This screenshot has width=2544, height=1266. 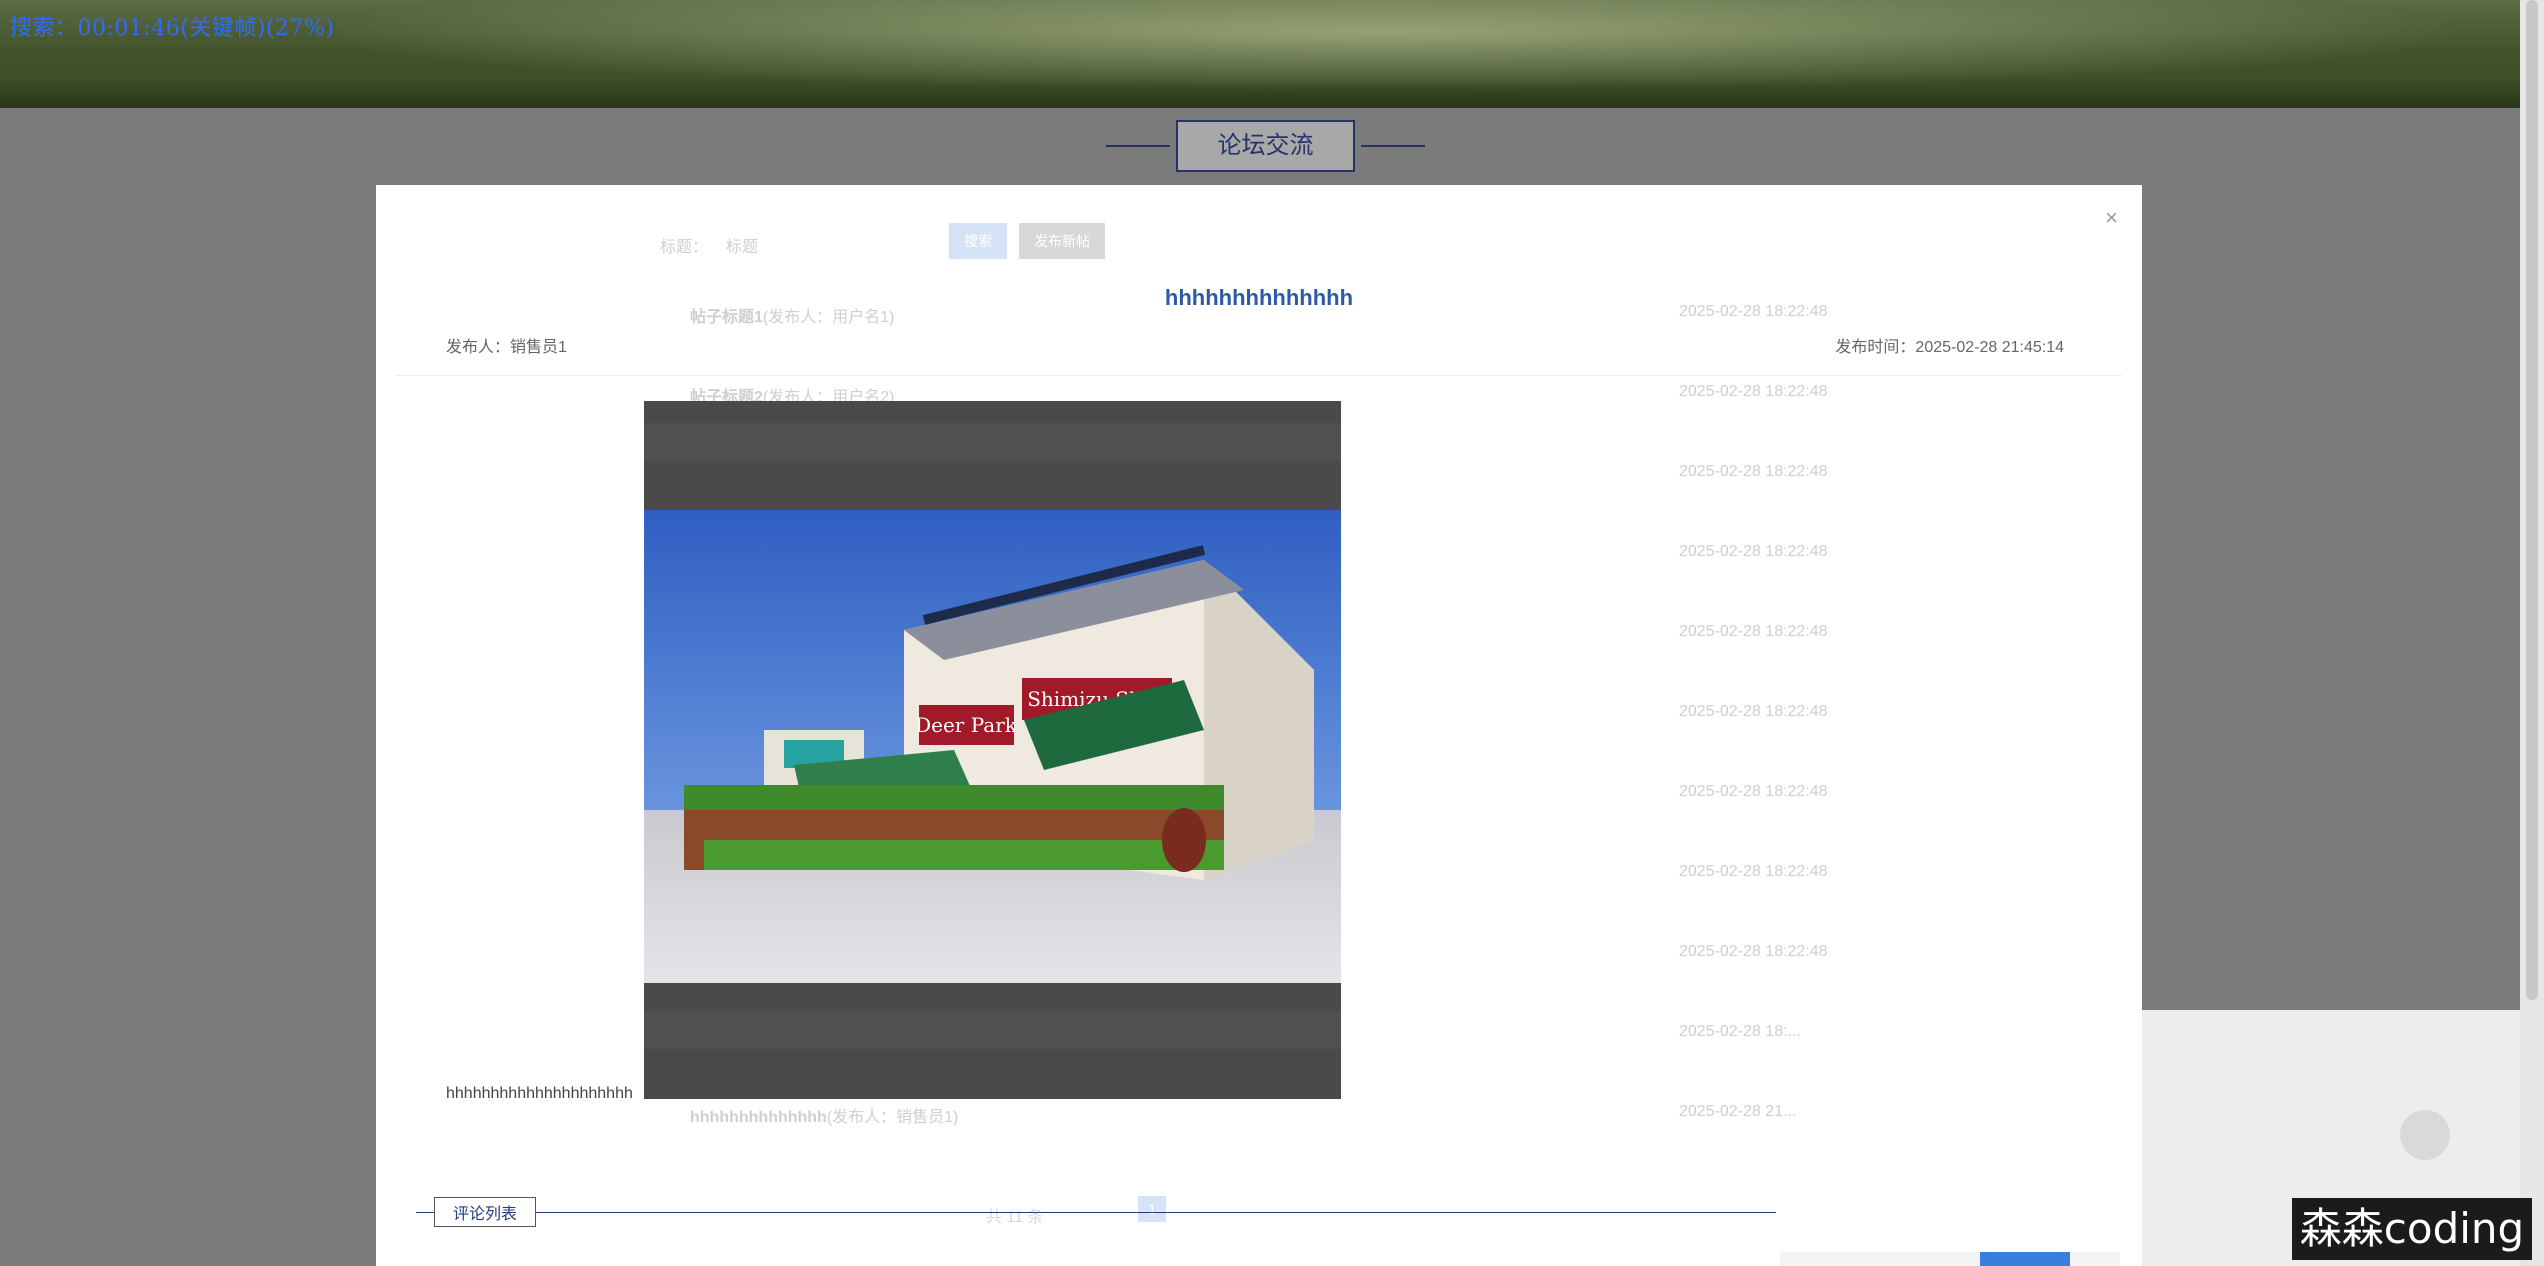 What do you see at coordinates (2025, 1259) in the screenshot?
I see `chat-send-button` at bounding box center [2025, 1259].